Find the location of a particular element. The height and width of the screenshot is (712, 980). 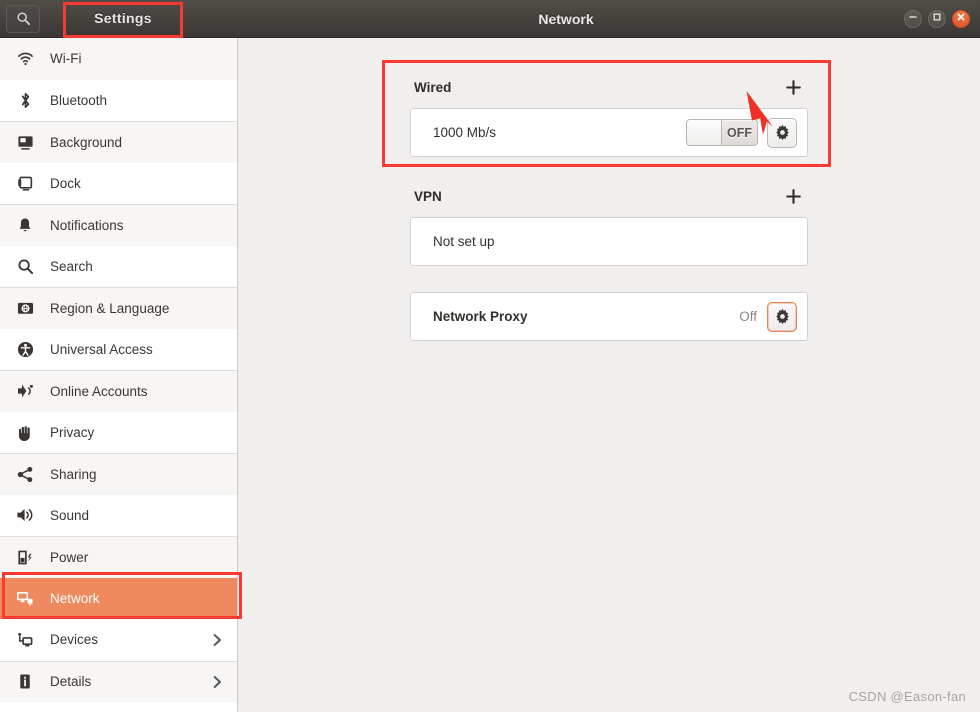

maximize-icon is located at coordinates (937, 19).